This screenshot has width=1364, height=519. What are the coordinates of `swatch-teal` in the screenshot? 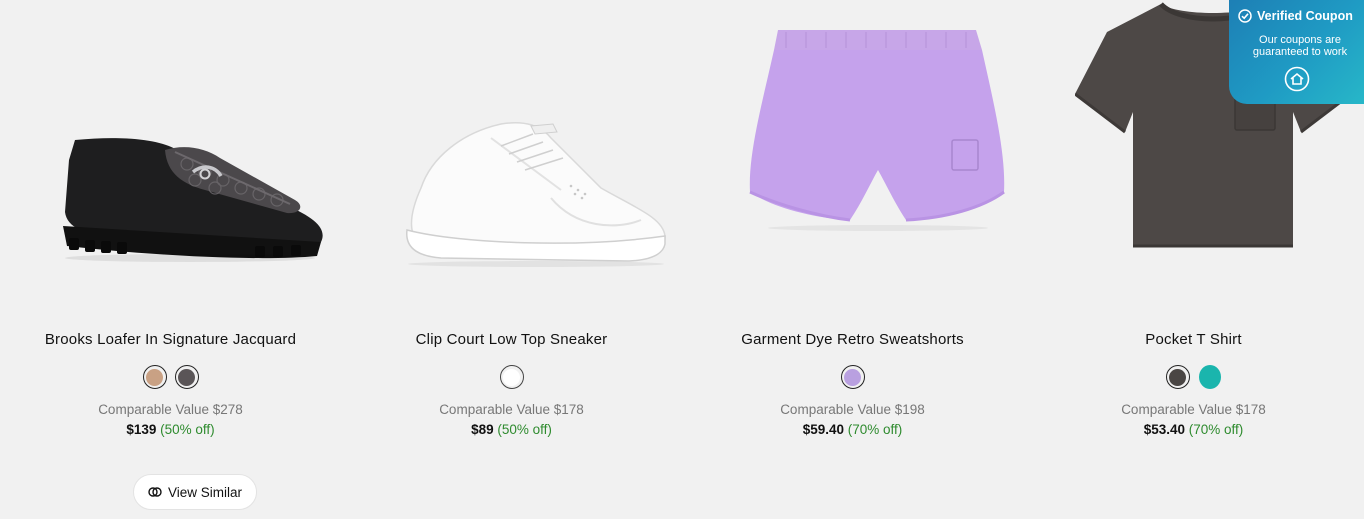 It's located at (1209, 377).